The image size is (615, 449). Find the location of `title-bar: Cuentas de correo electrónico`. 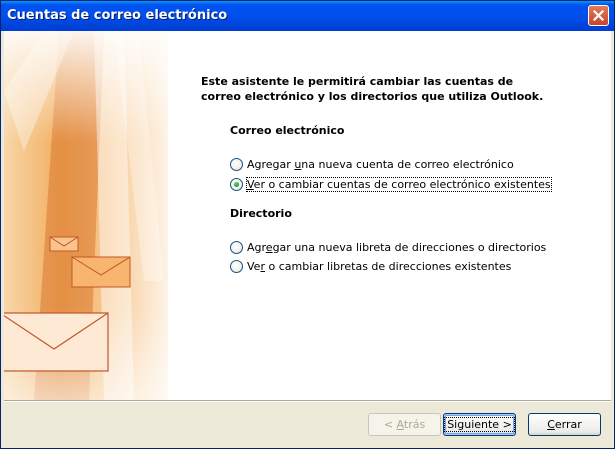

title-bar: Cuentas de correo electrónico is located at coordinates (307, 16).